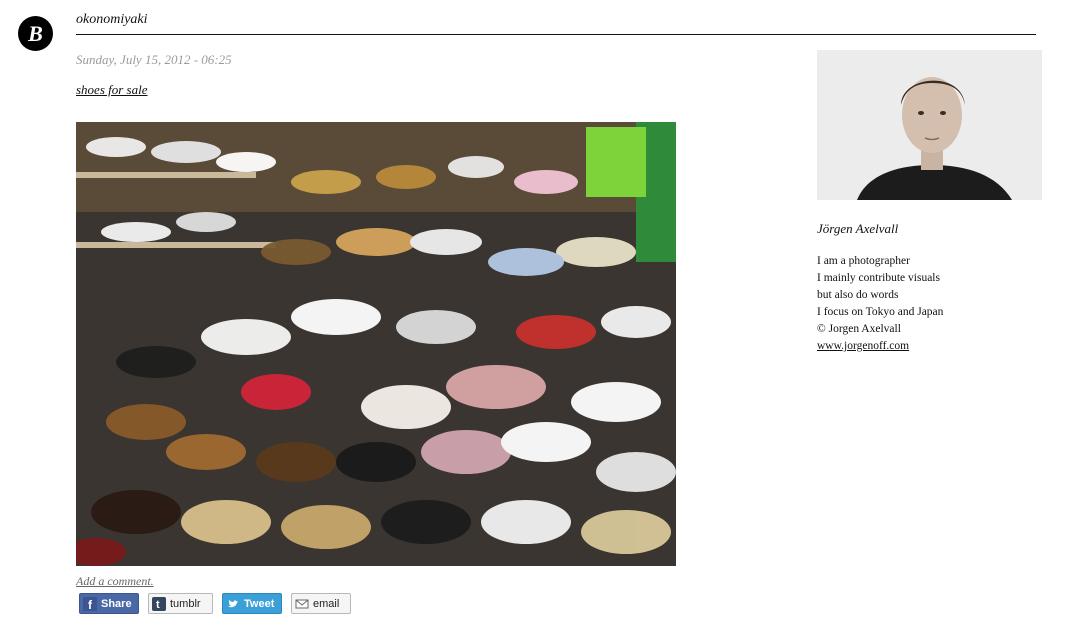  What do you see at coordinates (863, 346) in the screenshot?
I see `author-website-link: www.jorgenoff.com` at bounding box center [863, 346].